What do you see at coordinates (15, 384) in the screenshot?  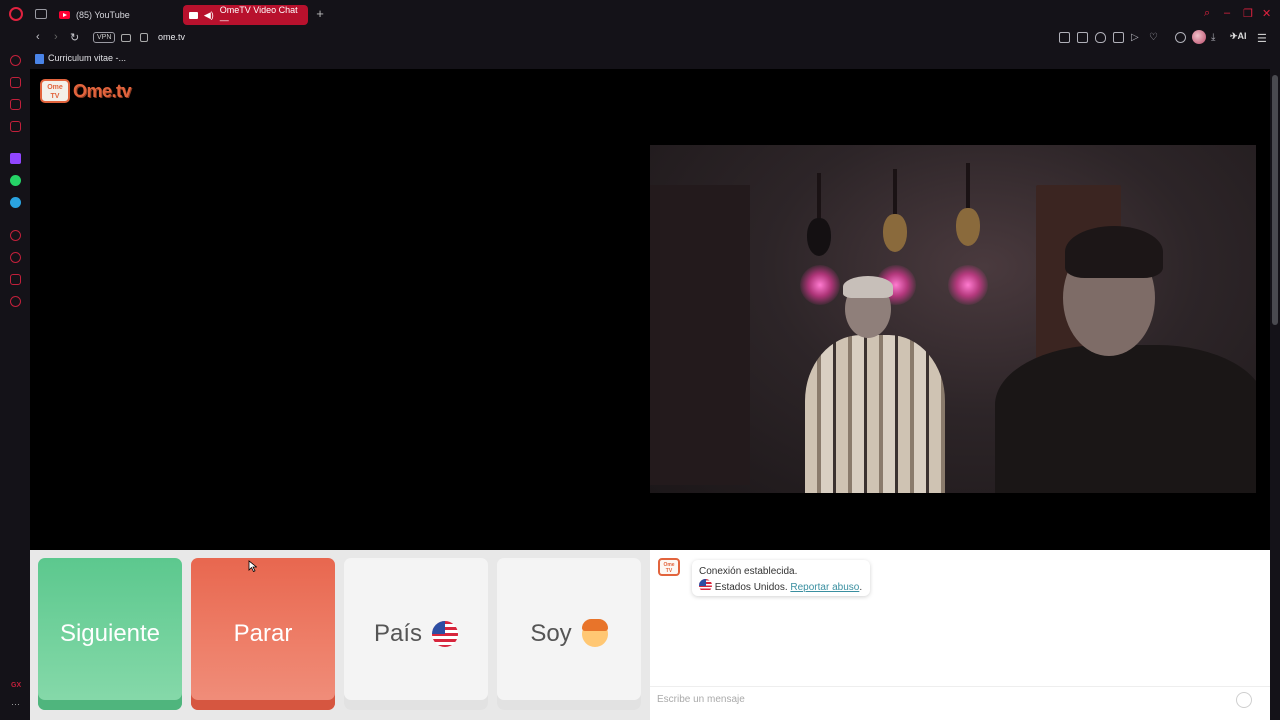 I see `browser-sidebar: GX ···` at bounding box center [15, 384].